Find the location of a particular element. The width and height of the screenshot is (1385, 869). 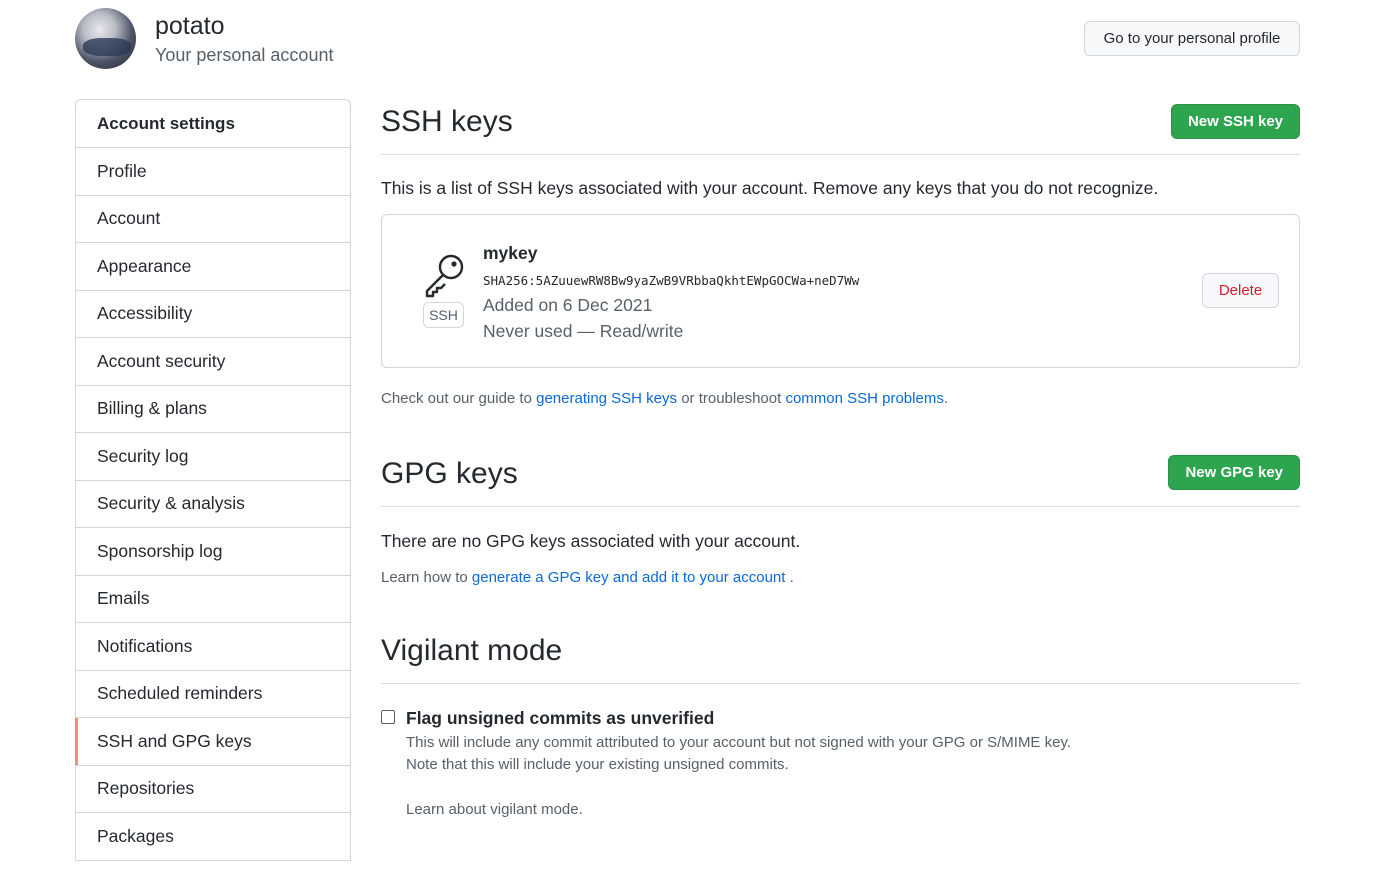

ssh-type-badge: SSH is located at coordinates (443, 315).